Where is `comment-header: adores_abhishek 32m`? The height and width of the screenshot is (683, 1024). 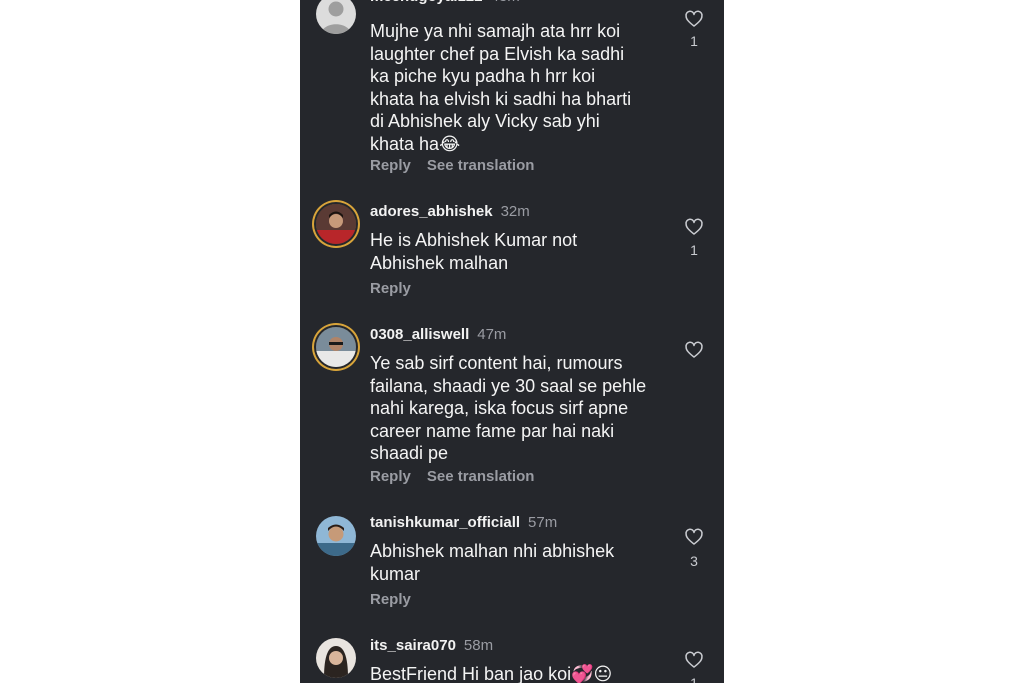 comment-header: adores_abhishek 32m is located at coordinates (450, 212).